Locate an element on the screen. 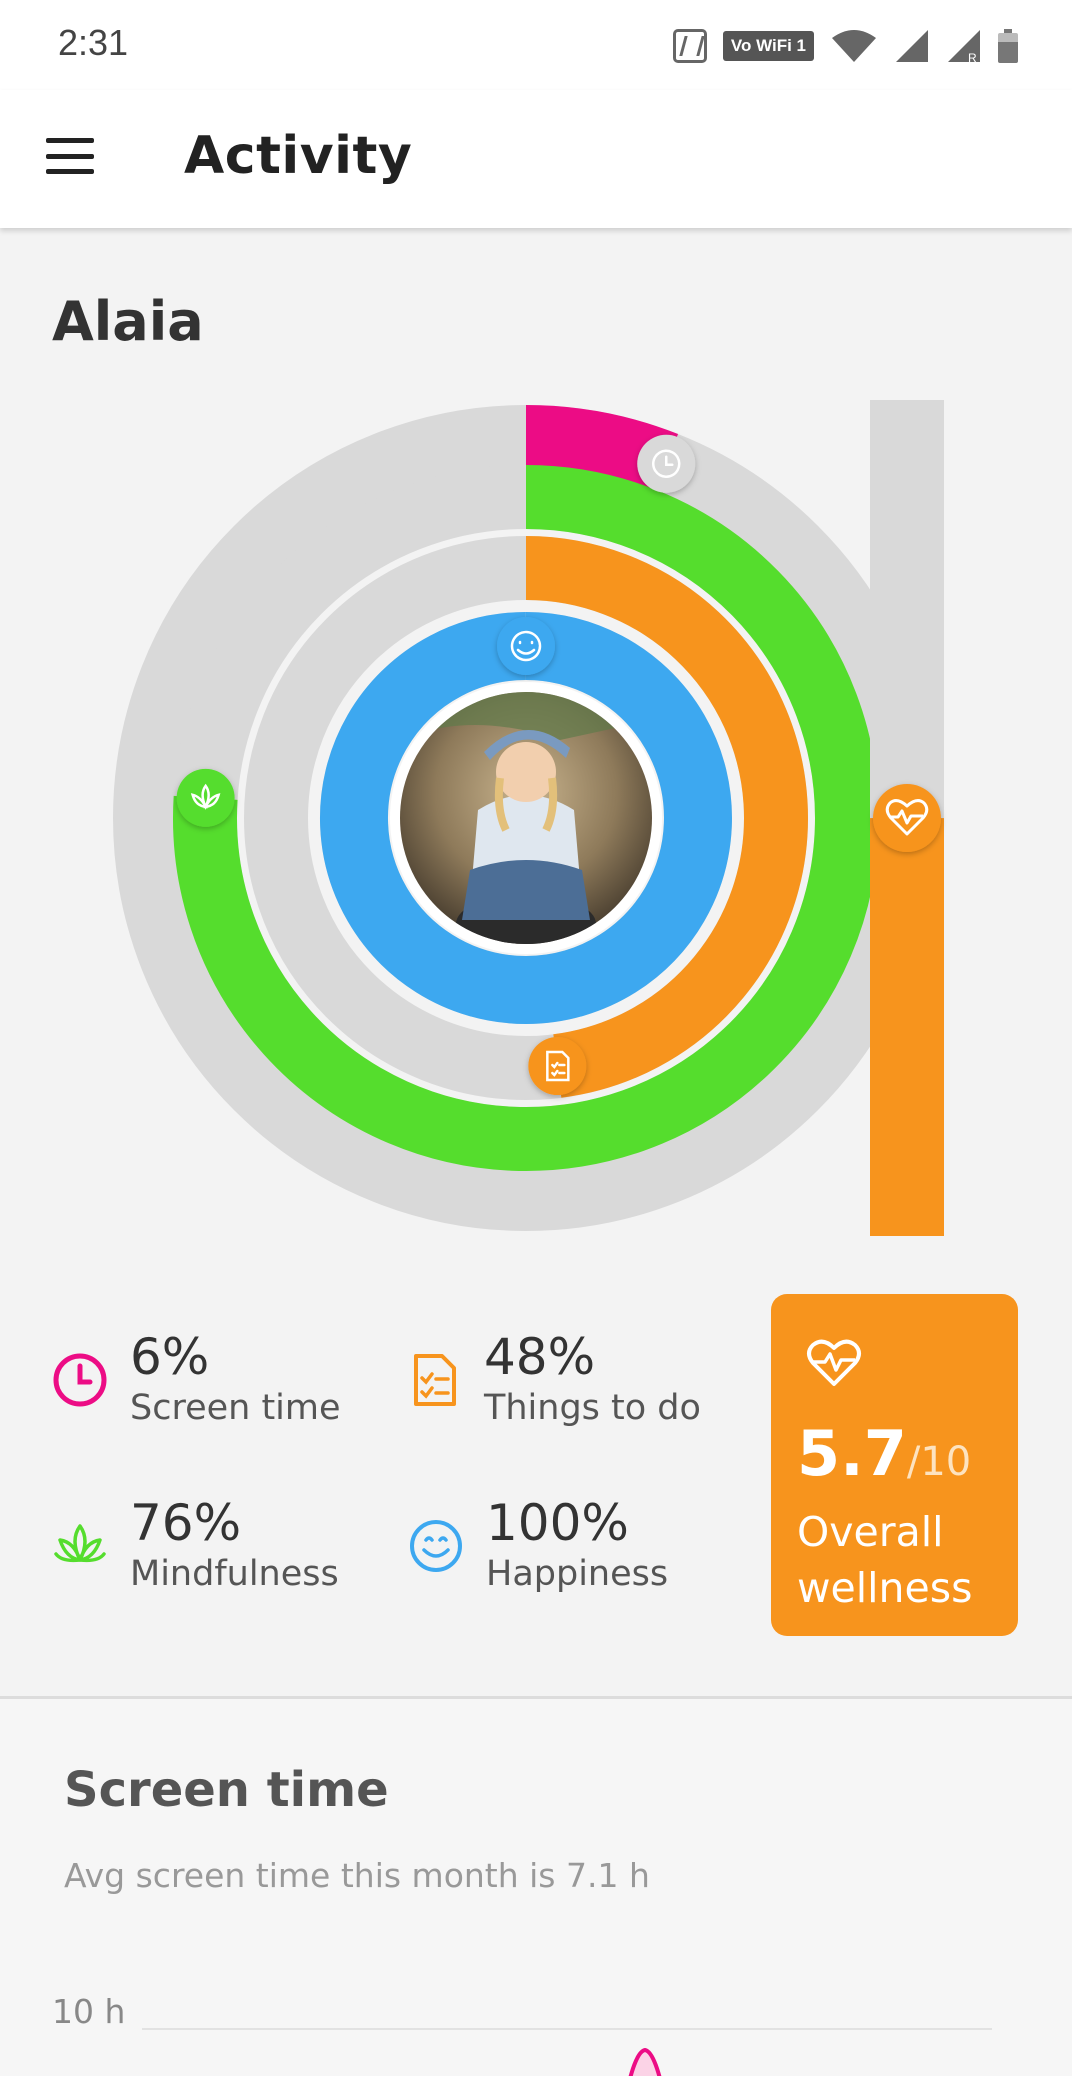  status-bar: 2:31 Vo WiFi 1 R is located at coordinates (536, 45).